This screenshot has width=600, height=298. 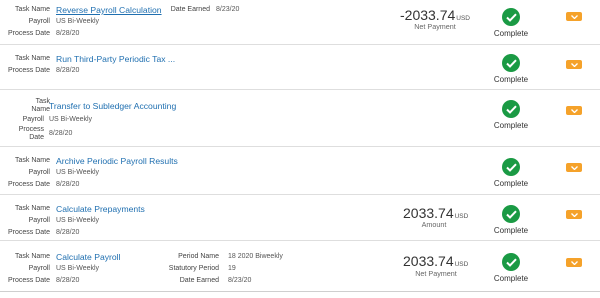 What do you see at coordinates (117, 161) in the screenshot?
I see `task-name-link: Archive Periodic Payroll Results` at bounding box center [117, 161].